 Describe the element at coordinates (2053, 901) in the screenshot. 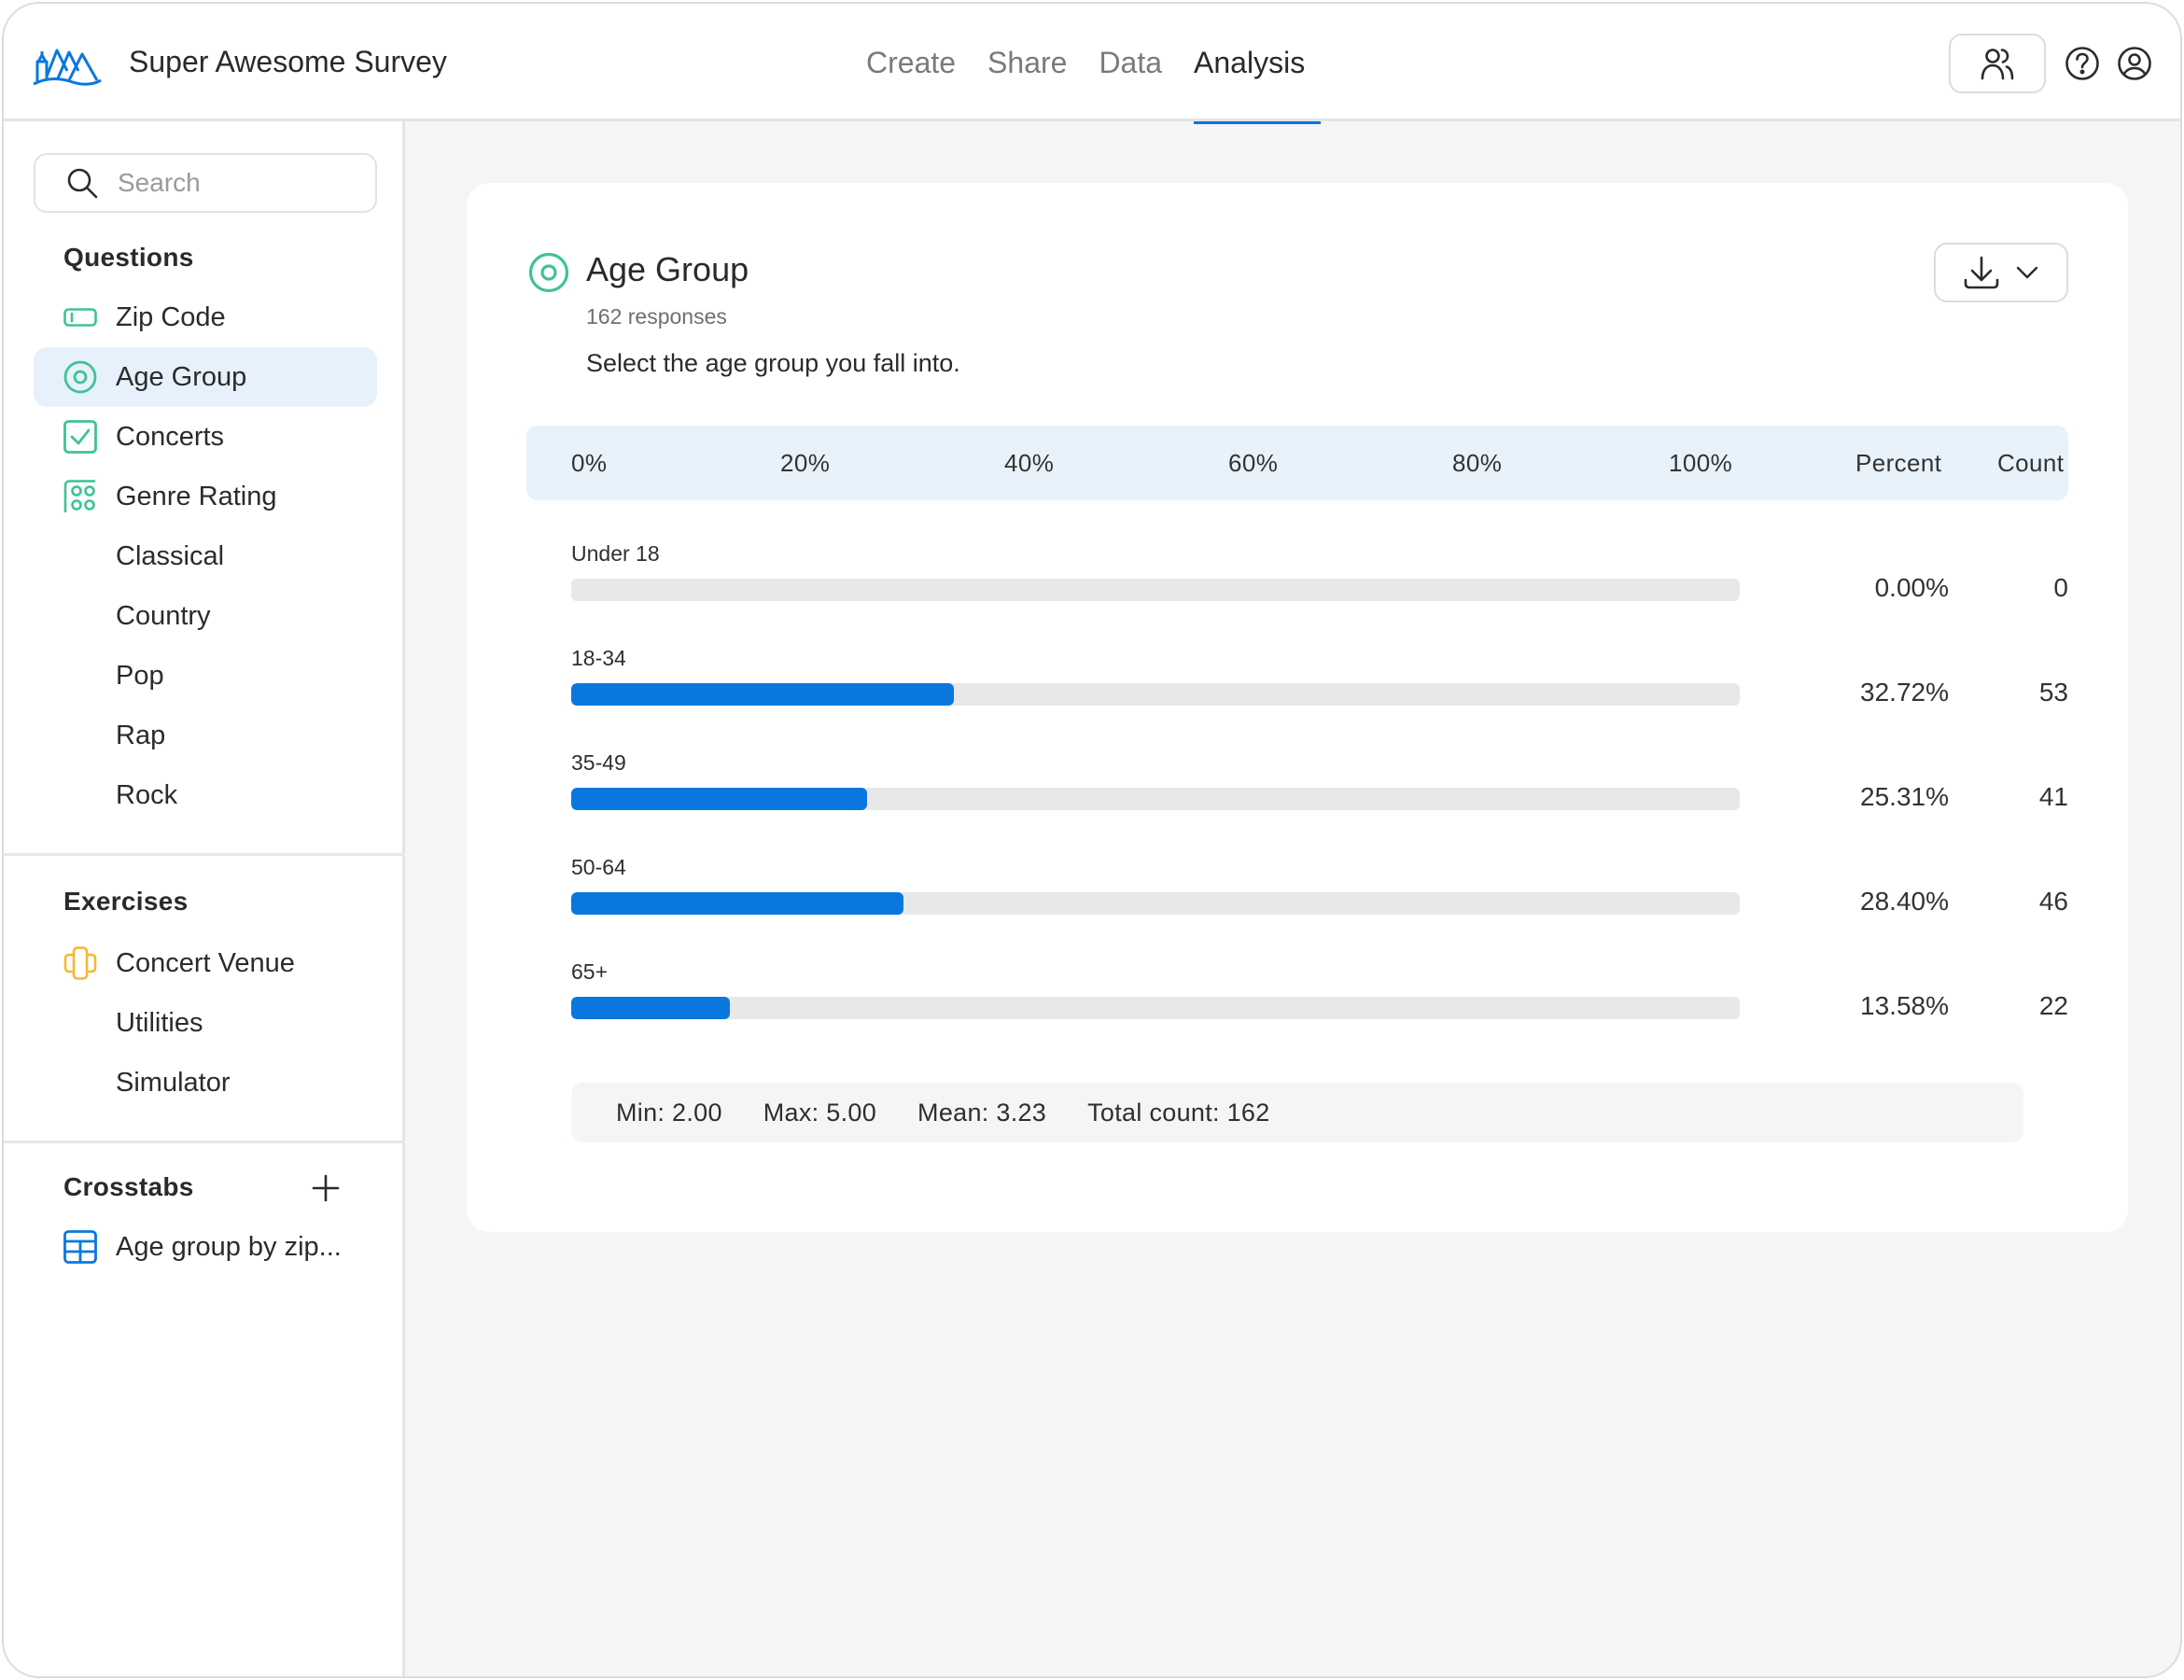

I see `count-value: 46` at that location.